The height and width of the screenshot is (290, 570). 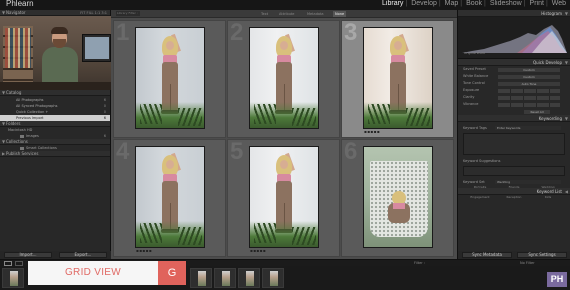 I want to click on sync-settings-button: Sync Settings, so click(x=542, y=255).